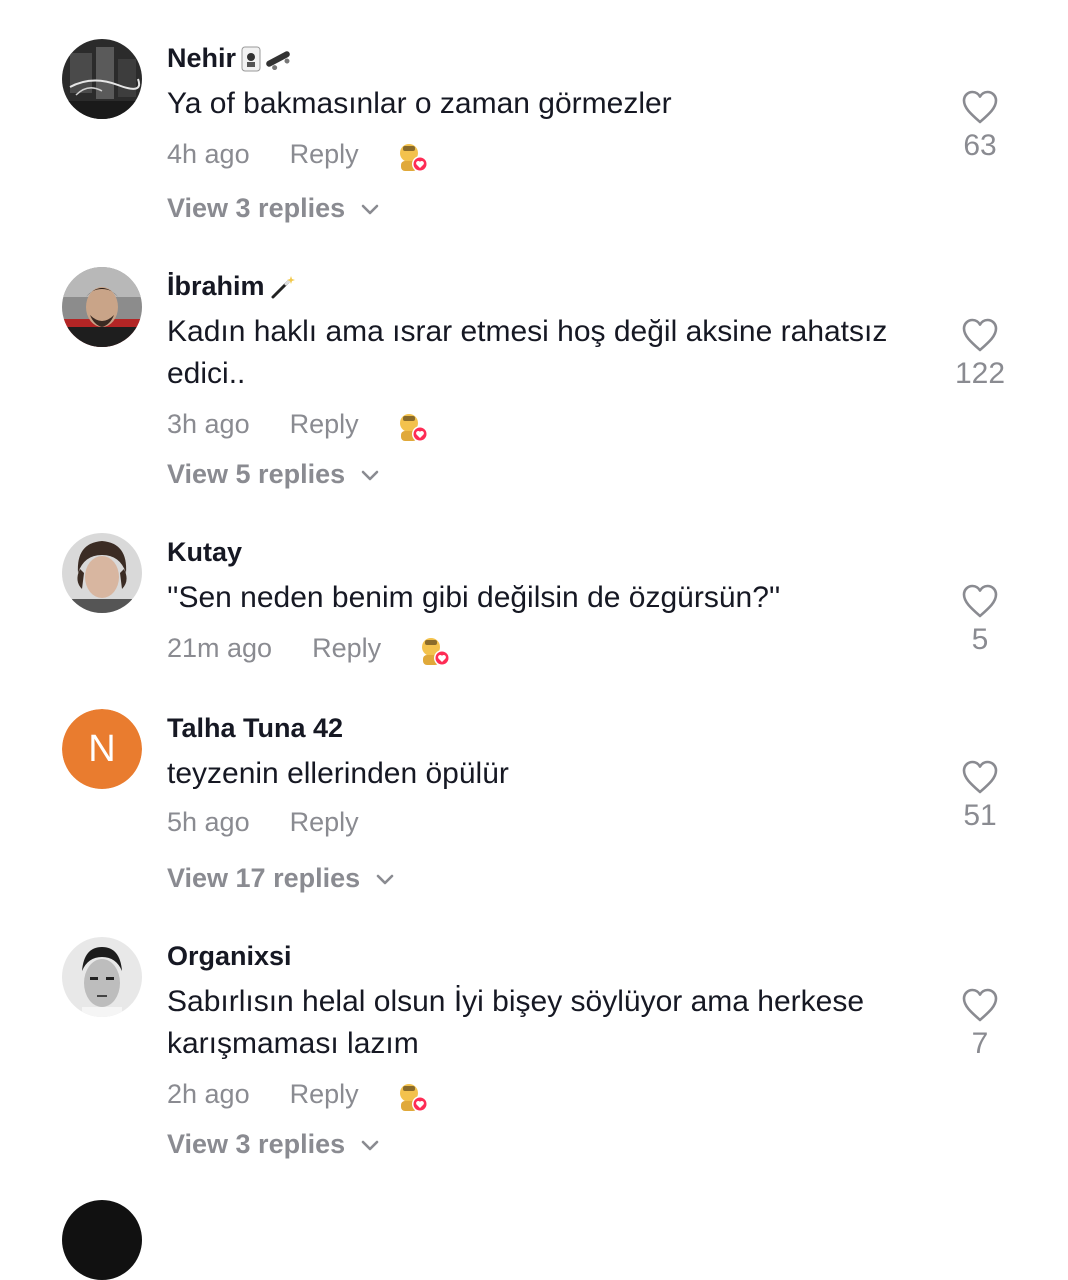 This screenshot has width=1068, height=1280. What do you see at coordinates (980, 620) in the screenshot?
I see `like-column: 5` at bounding box center [980, 620].